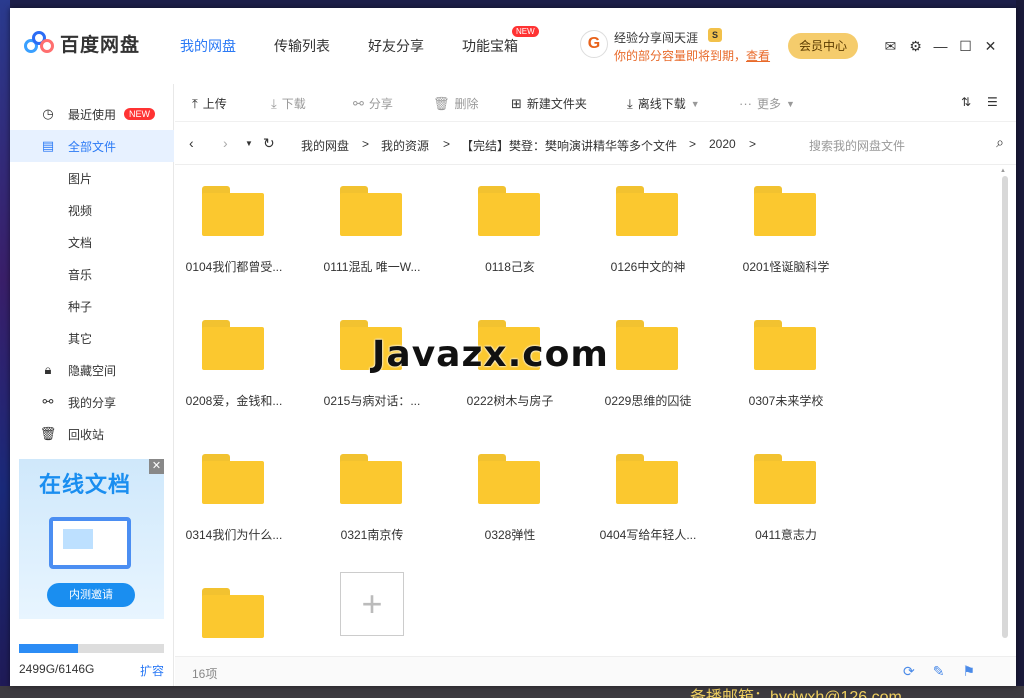 Image resolution: width=1024 pixels, height=698 pixels. I want to click on scrollbar, so click(1005, 407).